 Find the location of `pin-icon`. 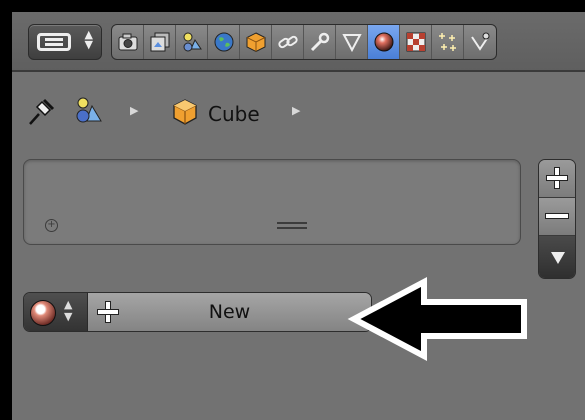

pin-icon is located at coordinates (41, 112).